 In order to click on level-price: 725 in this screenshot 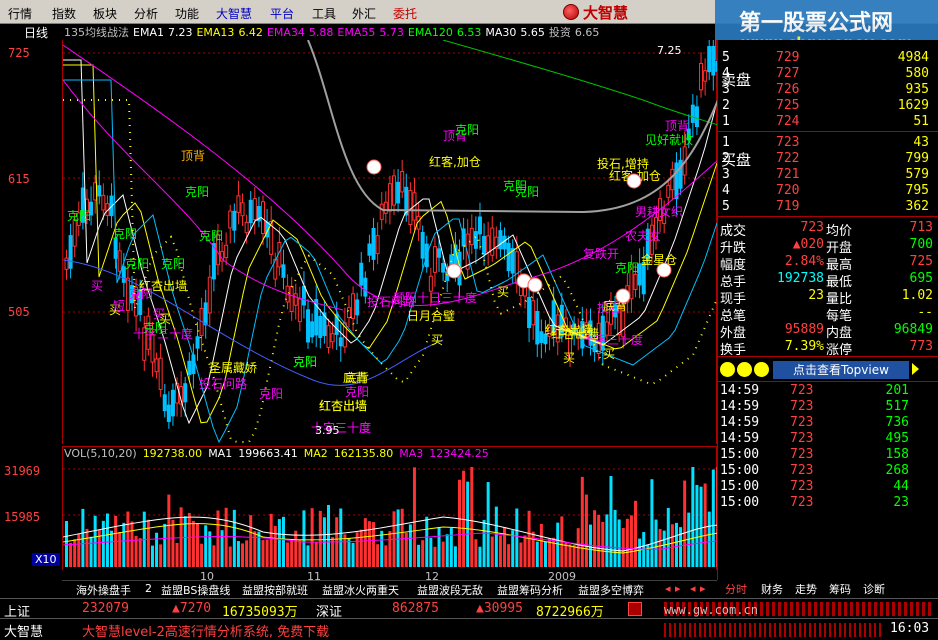, I will do `click(788, 105)`.